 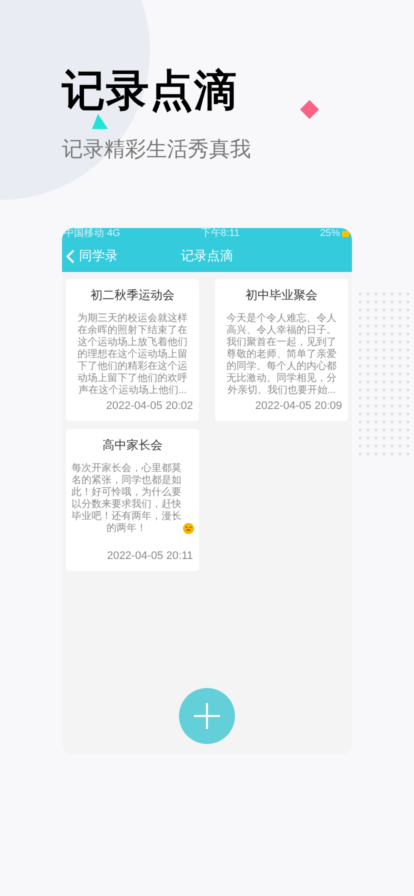 I want to click on note-card: 初中毕业聚会 今天是个令人难忘、令人高兴、令人幸福的日子。我们聚首在一起，见到了尊敬的老师、简单了亲爱的同学。每个人的内心都无比激动。同学相见，分外亲切。我们也要开始... 2022-04-05 20:09, so click(x=281, y=350).